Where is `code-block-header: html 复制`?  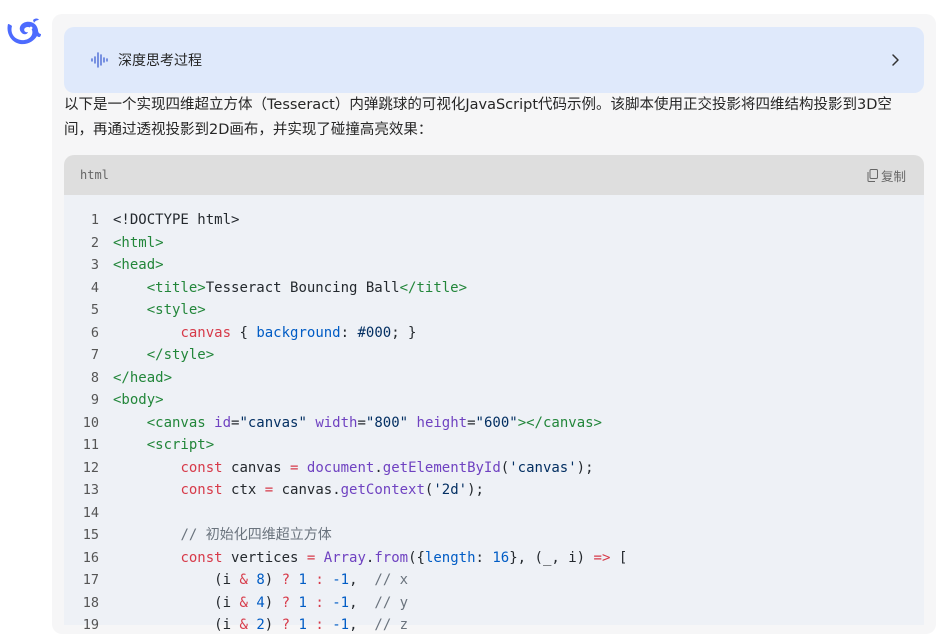 code-block-header: html 复制 is located at coordinates (494, 175).